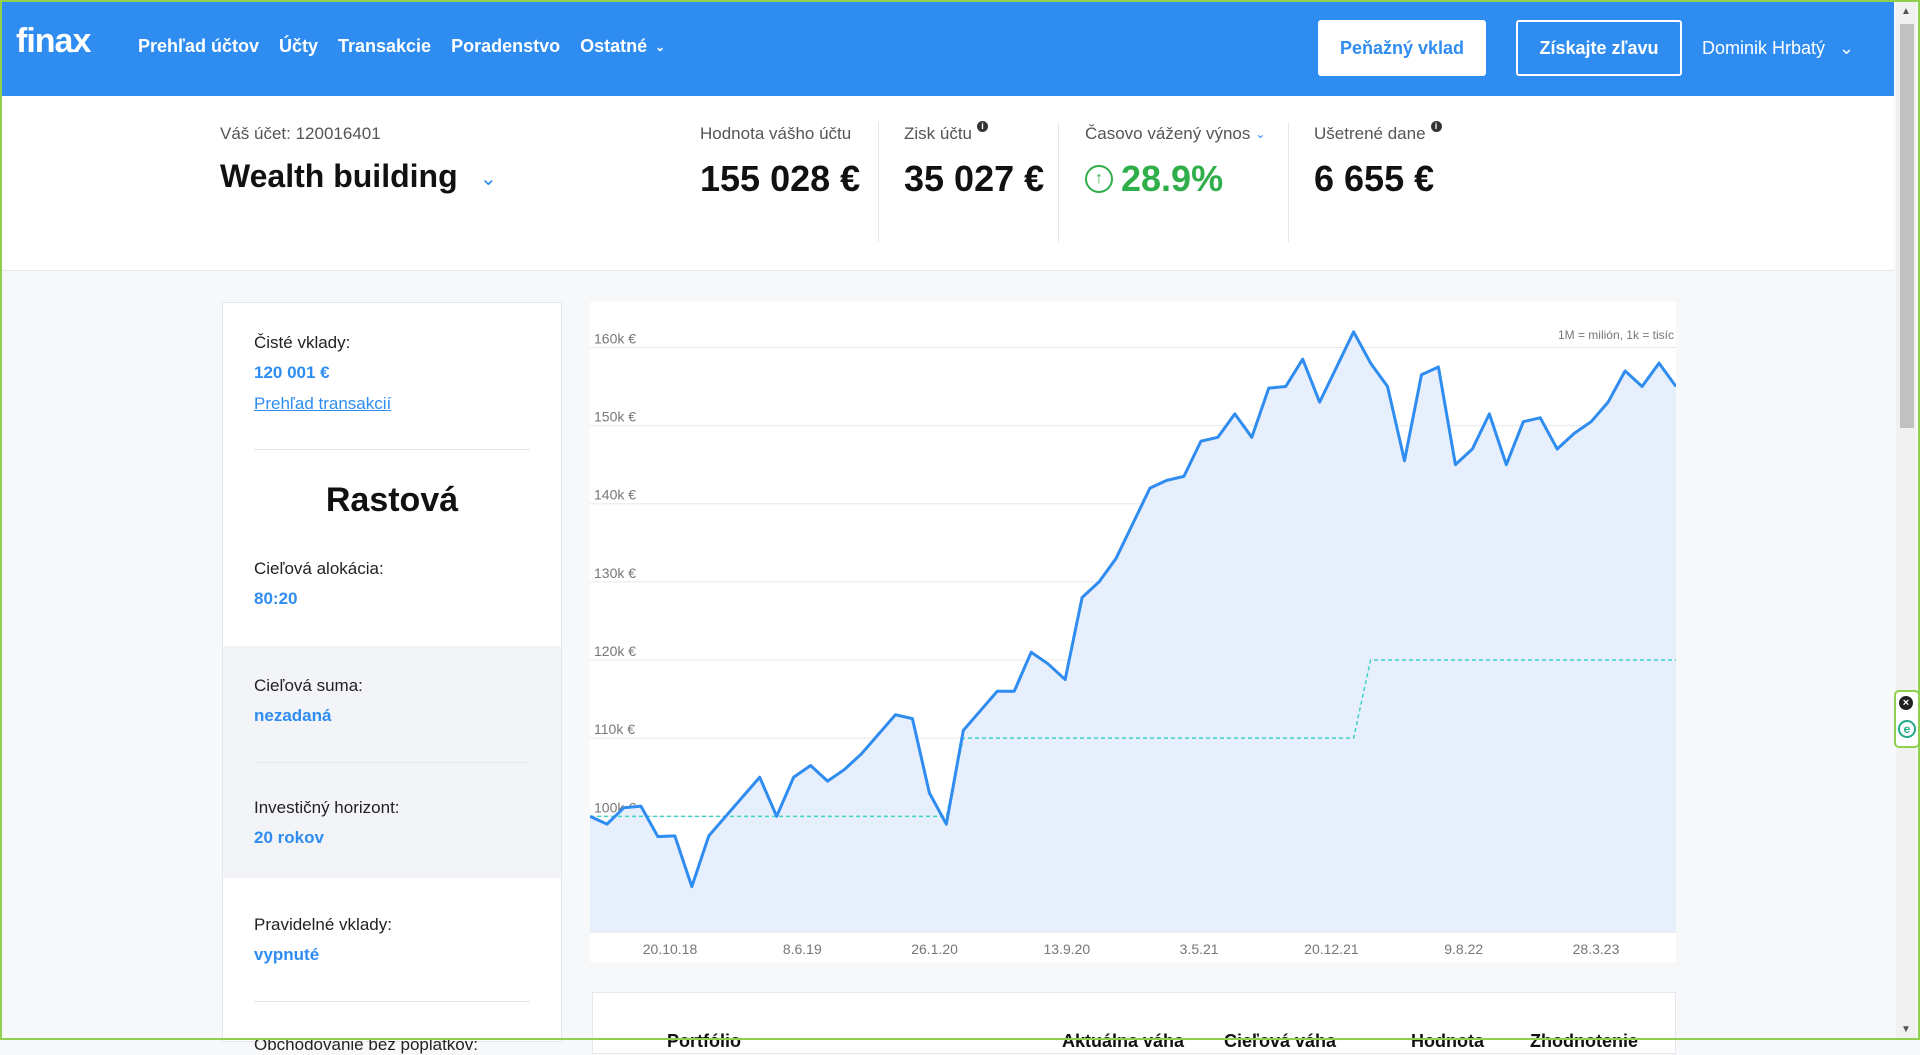 Image resolution: width=1920 pixels, height=1055 pixels. I want to click on nav-accounts: Účty, so click(298, 46).